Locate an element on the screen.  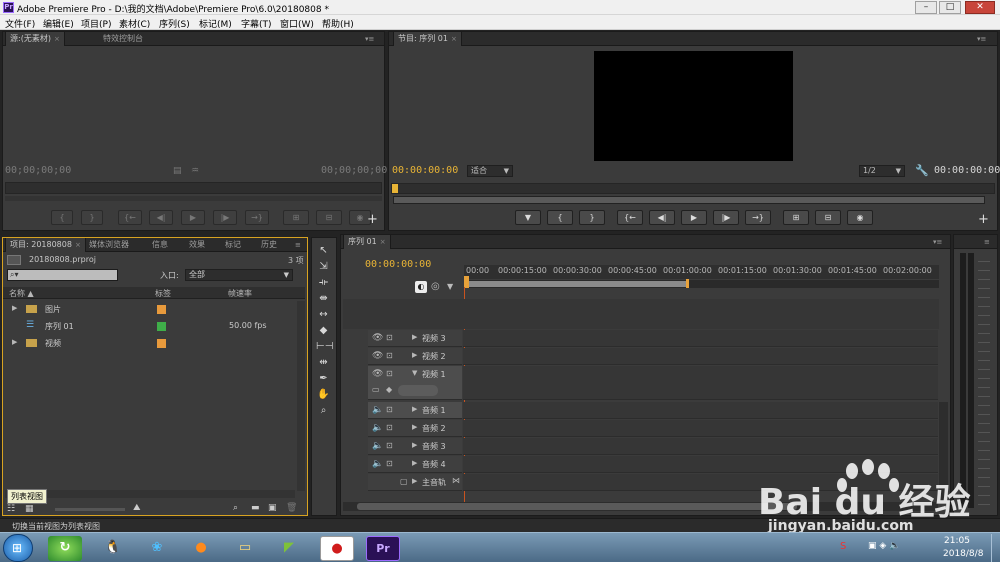
list-item: ▶ 图片 is located at coordinates (154, 309).